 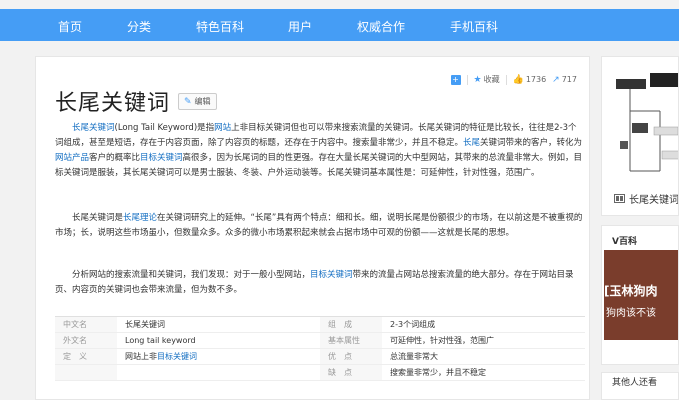 What do you see at coordinates (339, 4) in the screenshot?
I see `top-strip` at bounding box center [339, 4].